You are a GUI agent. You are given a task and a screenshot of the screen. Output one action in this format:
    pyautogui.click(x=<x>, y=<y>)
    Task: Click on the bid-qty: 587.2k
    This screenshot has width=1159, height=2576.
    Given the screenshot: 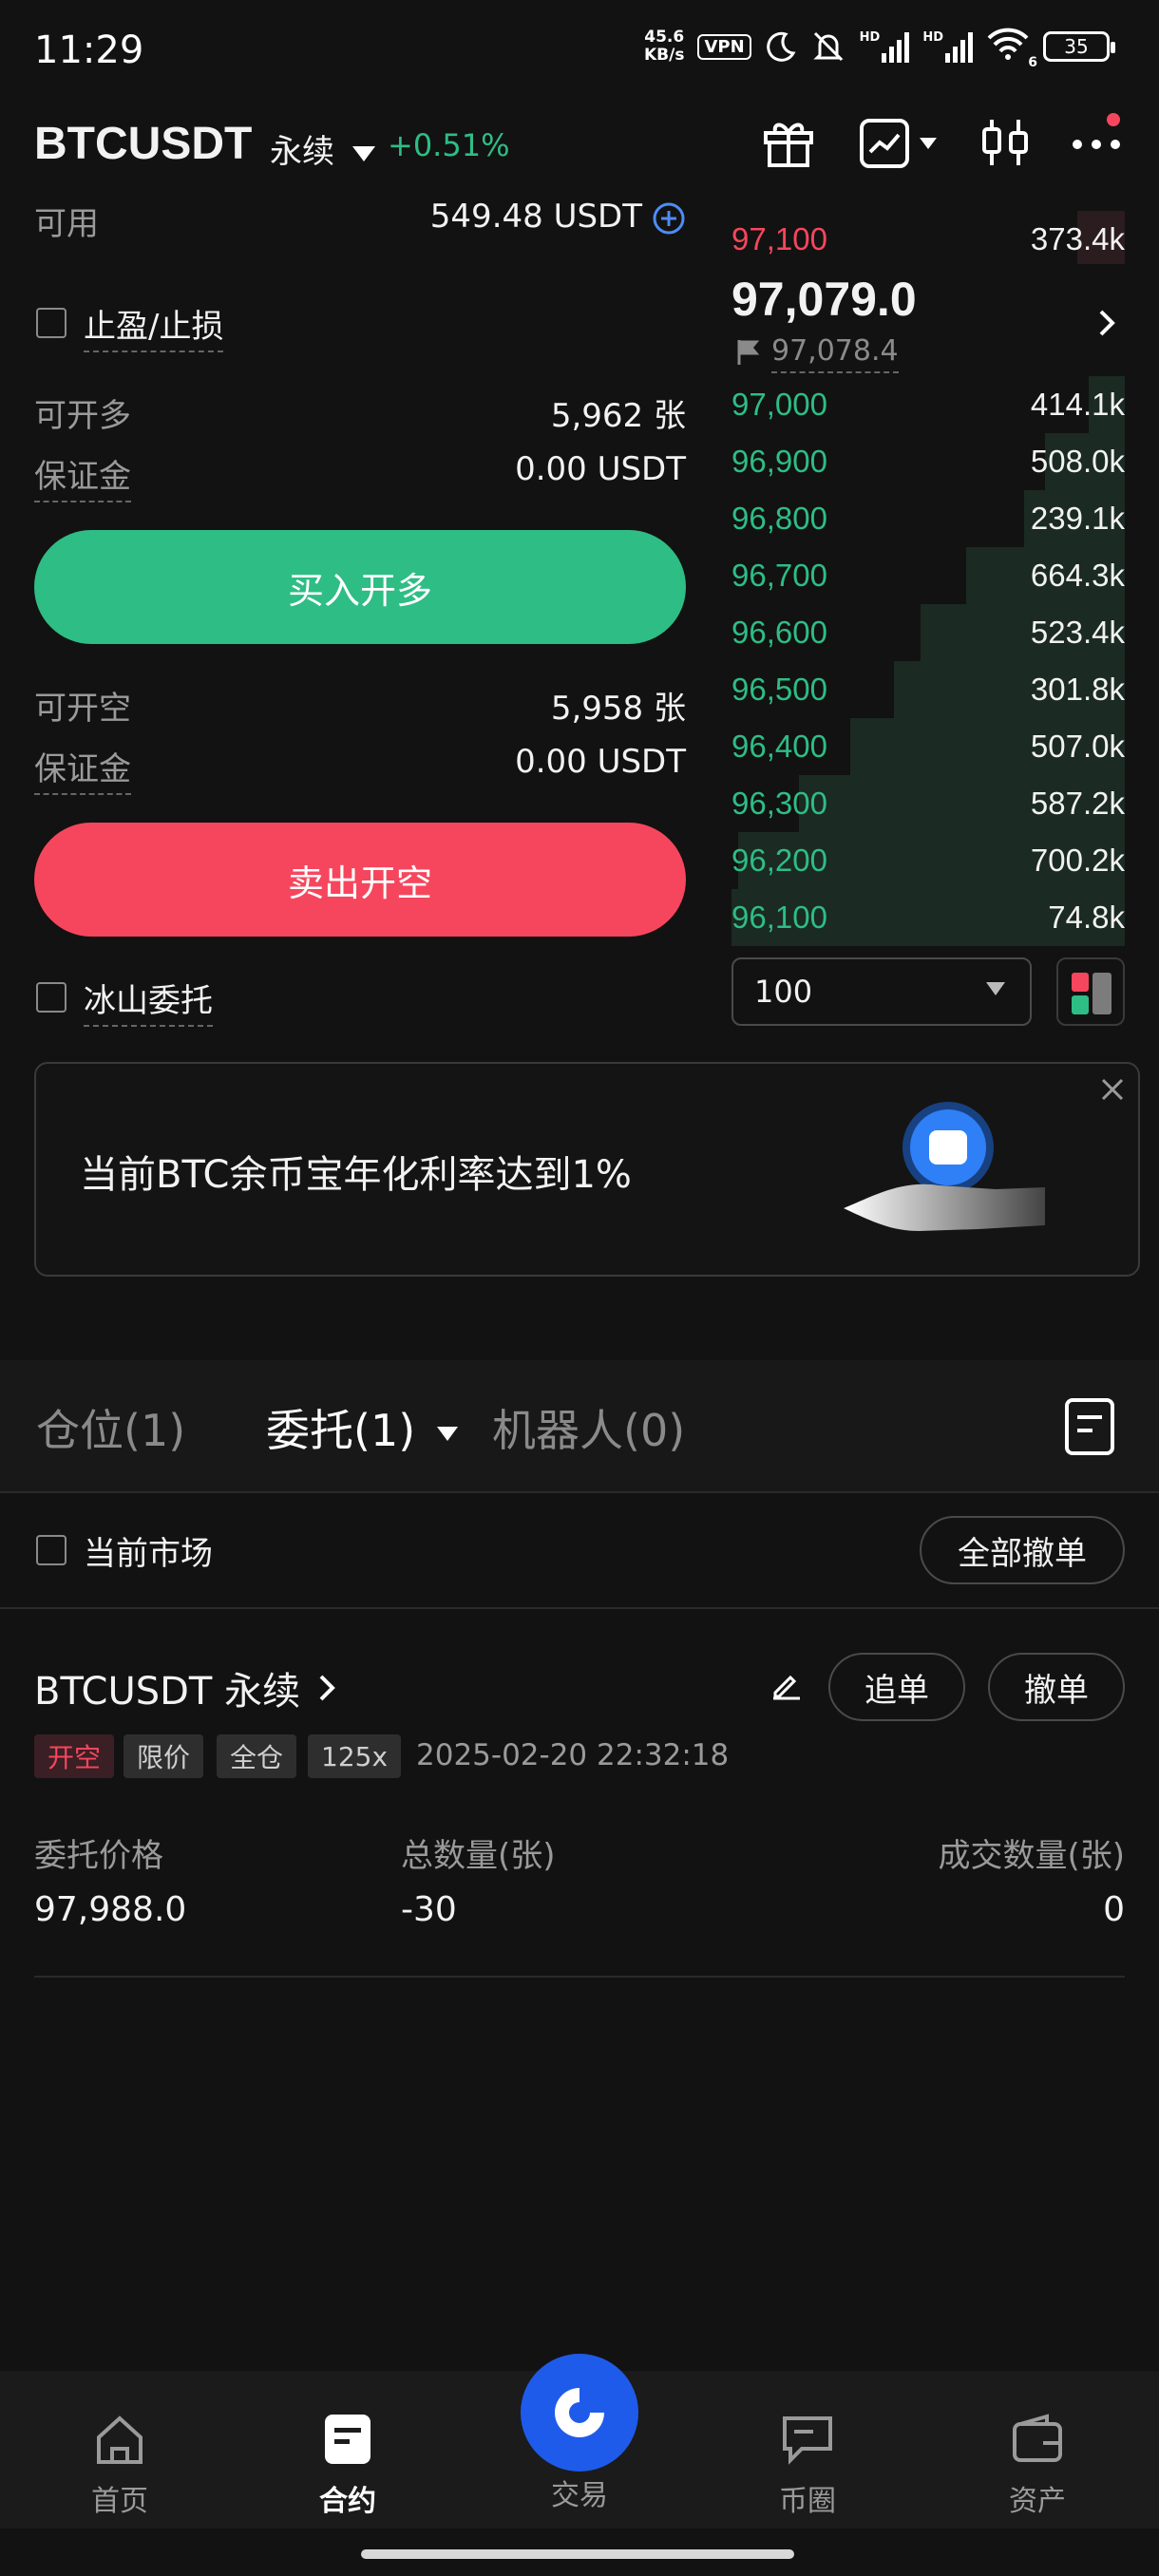 What is the action you would take?
    pyautogui.click(x=1077, y=803)
    